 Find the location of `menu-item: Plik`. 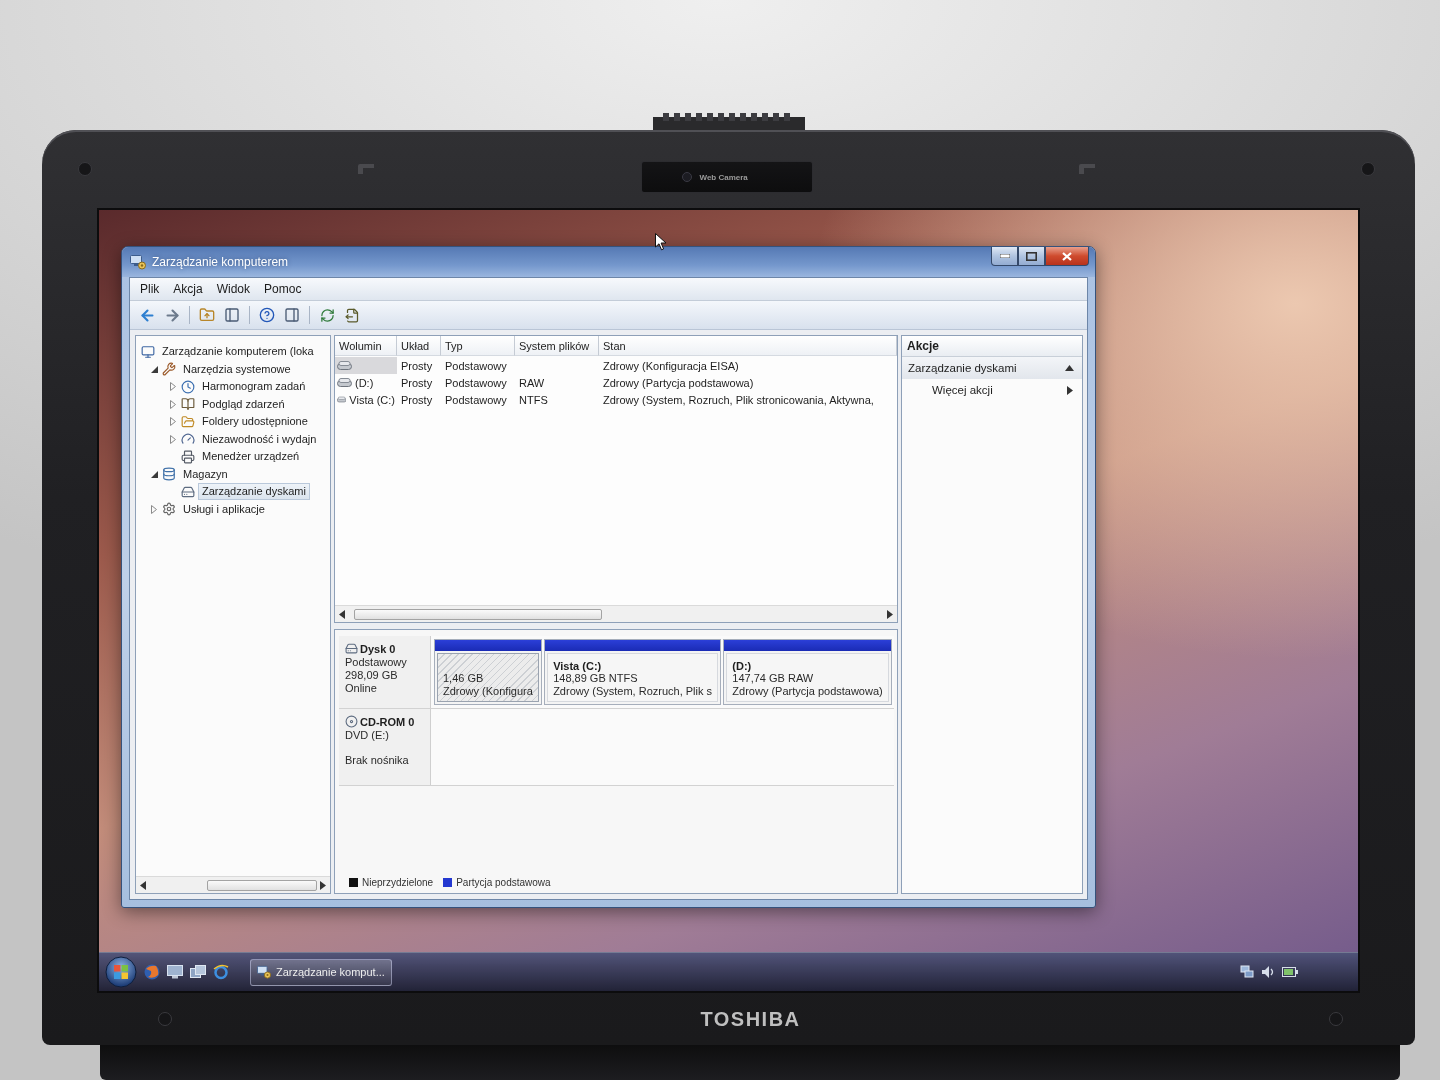

menu-item: Plik is located at coordinates (150, 289).